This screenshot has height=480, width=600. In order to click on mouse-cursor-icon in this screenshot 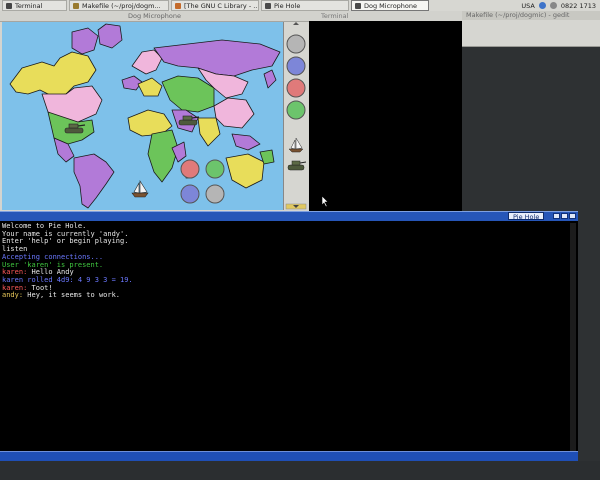, I will do `click(325, 201)`.